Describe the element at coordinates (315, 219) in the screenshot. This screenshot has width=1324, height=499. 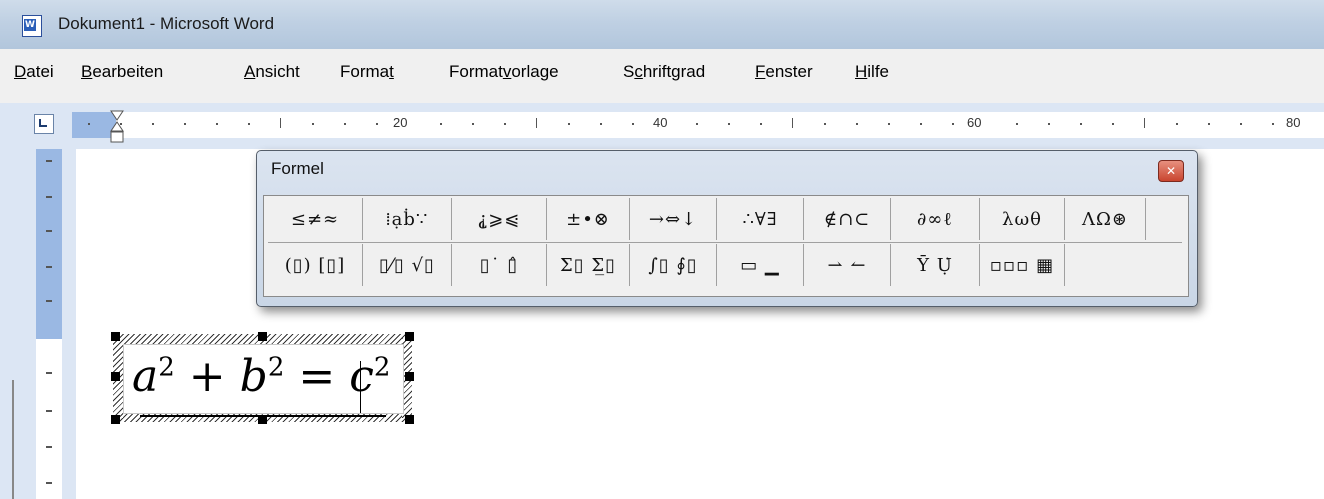
I see `relational-symbols-button: ≤≠≈` at that location.